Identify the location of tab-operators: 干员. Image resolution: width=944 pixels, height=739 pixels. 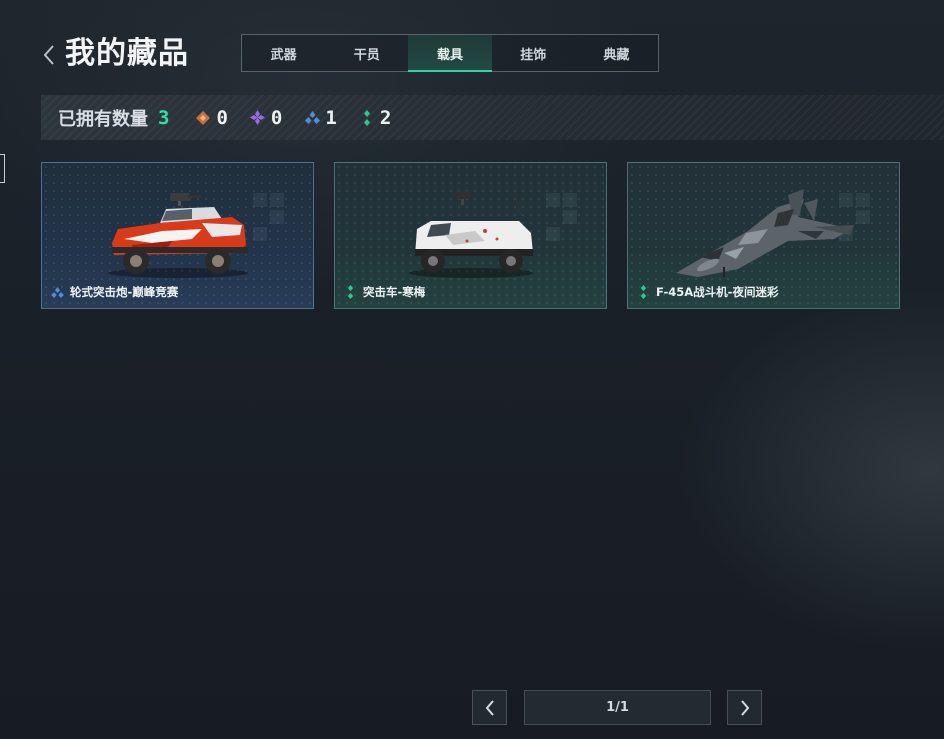
(366, 53).